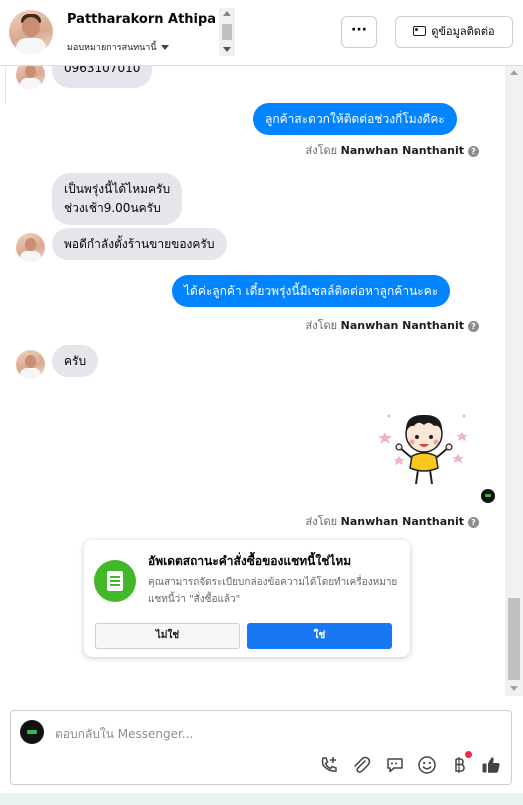 The height and width of the screenshot is (805, 523). What do you see at coordinates (395, 765) in the screenshot?
I see `saved-replies-icon` at bounding box center [395, 765].